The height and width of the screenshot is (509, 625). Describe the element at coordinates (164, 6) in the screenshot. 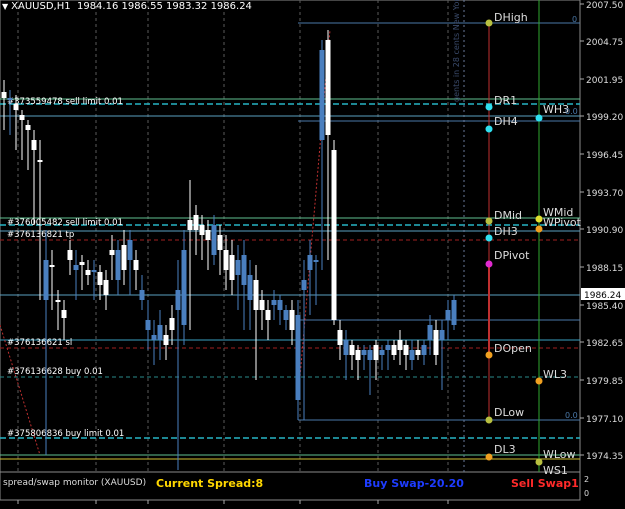

I see `chart-ohlc: 1984.16 1986.55 1983.32 1986.24` at that location.